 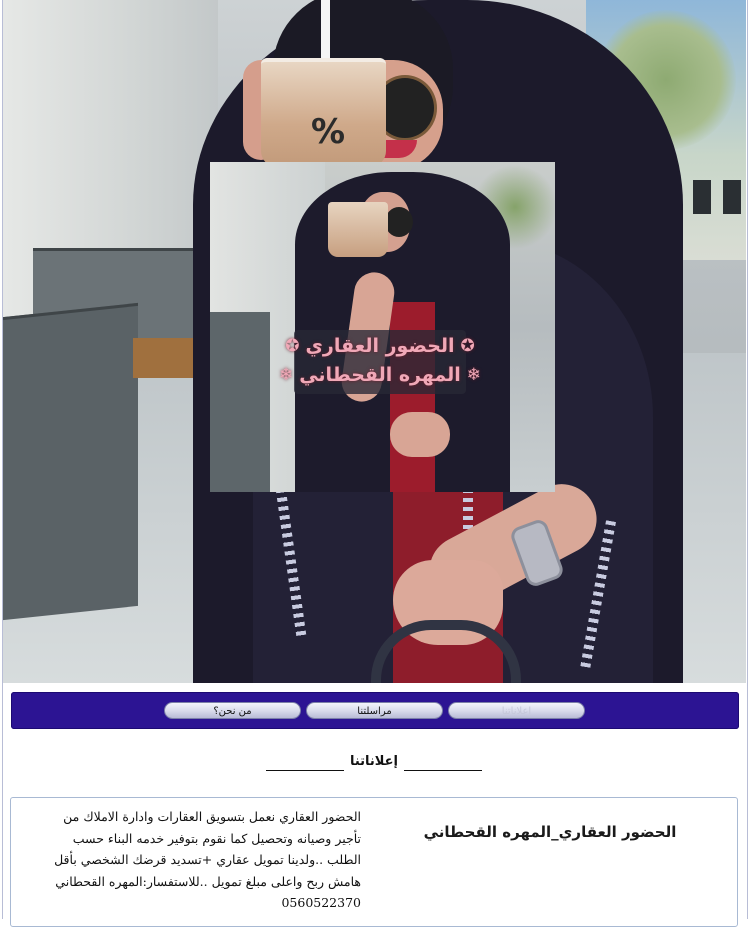 I want to click on section-title-text: إعلاناتنا, so click(x=373, y=761).